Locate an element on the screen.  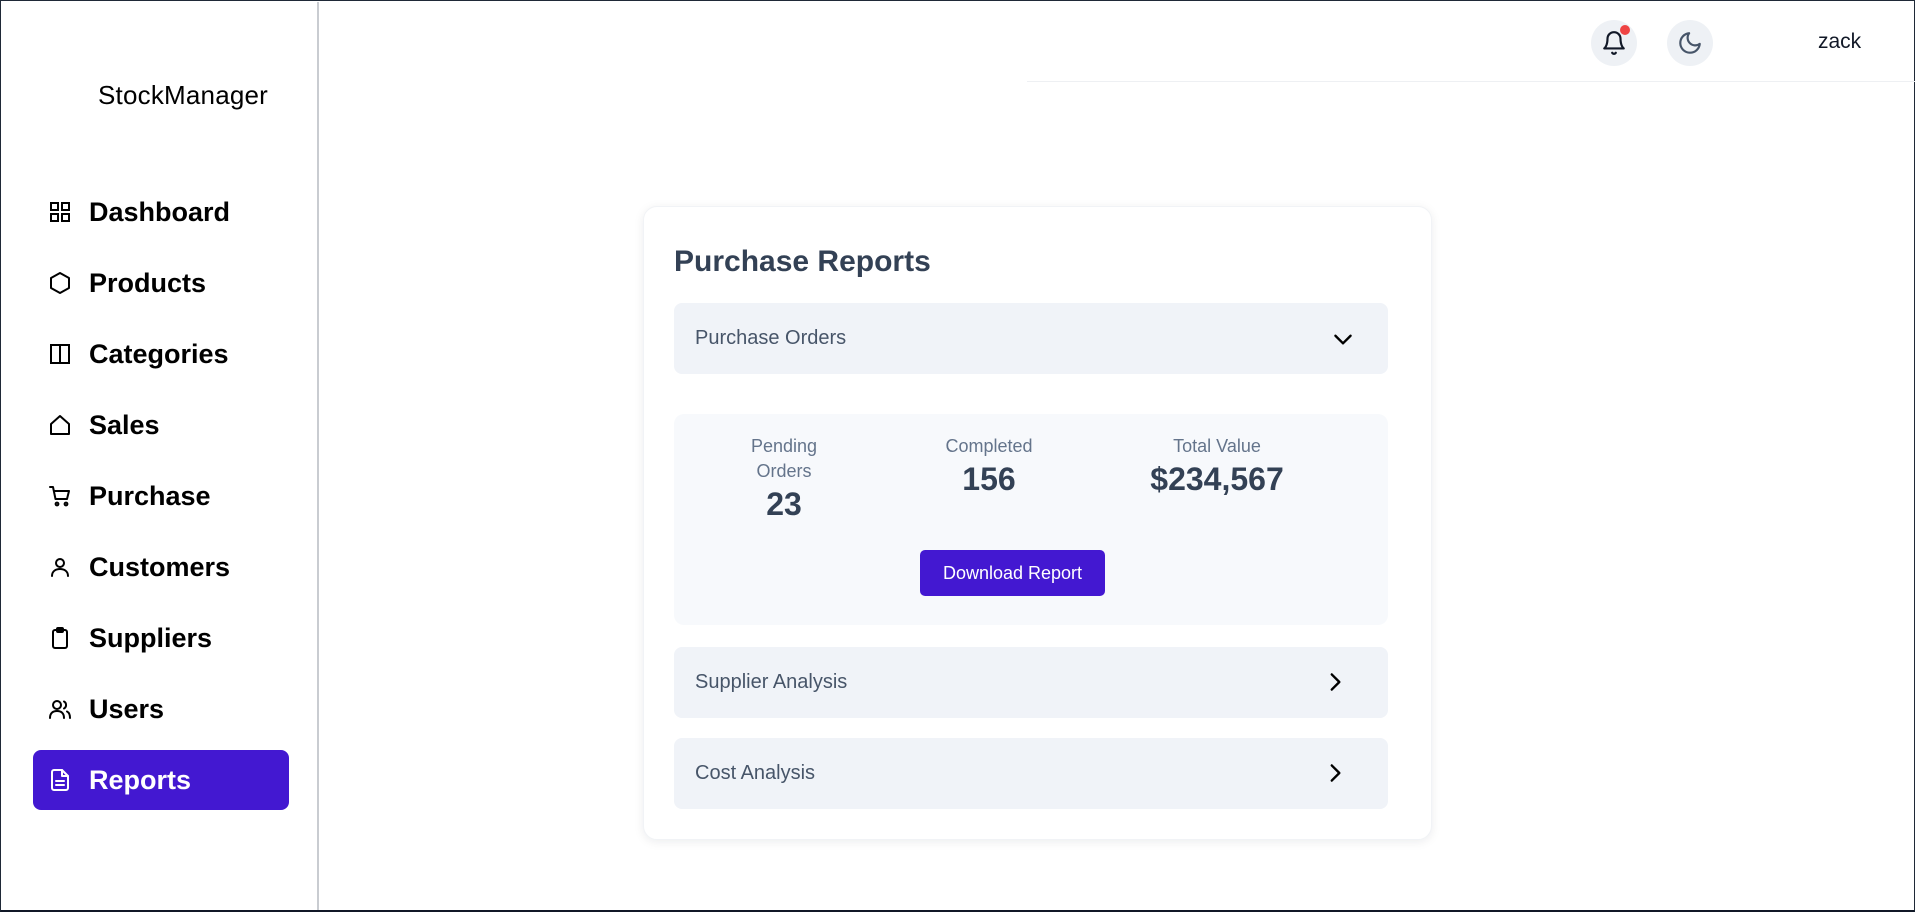
moon-icon is located at coordinates (1690, 43).